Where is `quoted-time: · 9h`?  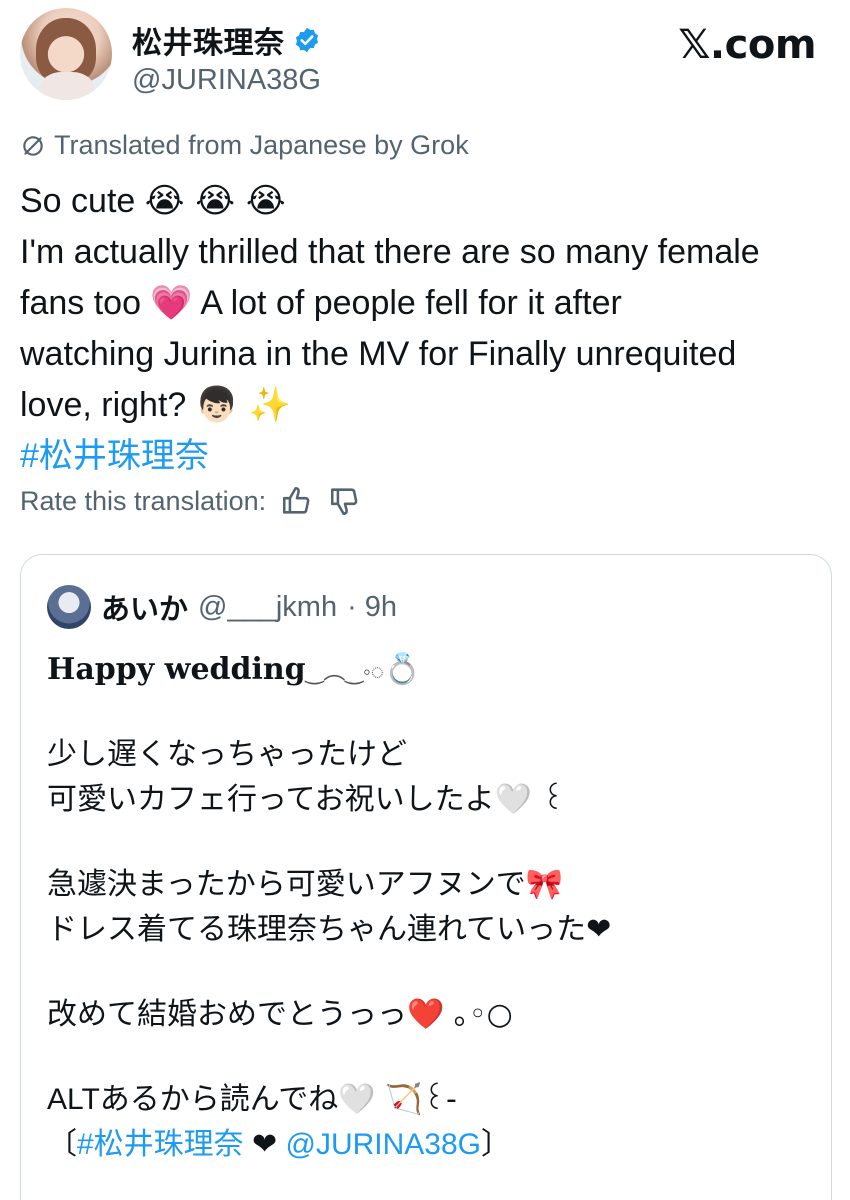
quoted-time: · 9h is located at coordinates (372, 606).